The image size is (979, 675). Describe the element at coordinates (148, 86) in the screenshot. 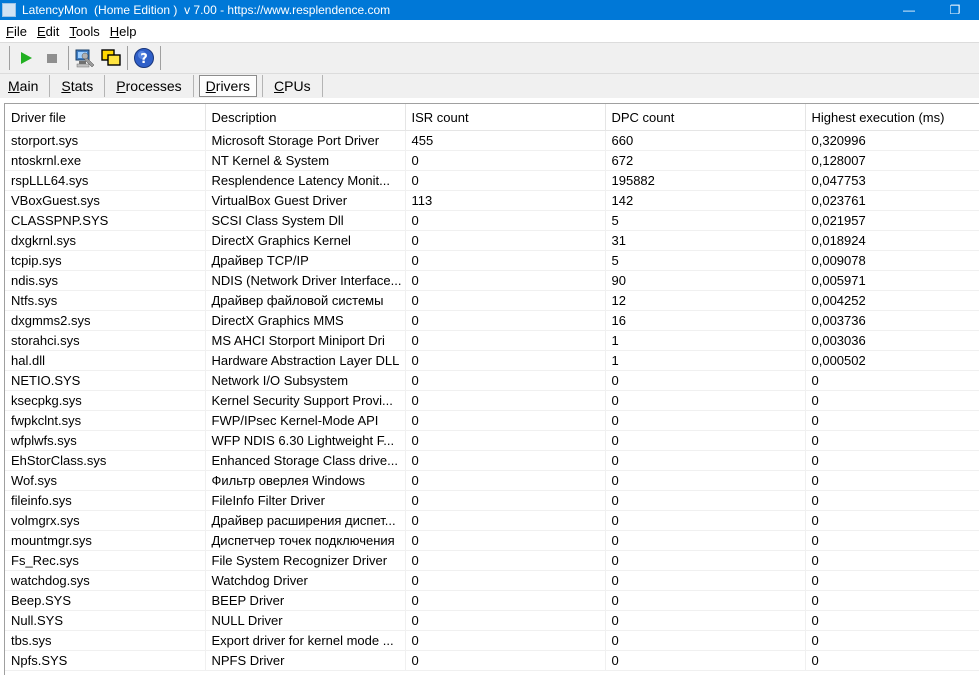

I see `tab-processes: Processes` at that location.